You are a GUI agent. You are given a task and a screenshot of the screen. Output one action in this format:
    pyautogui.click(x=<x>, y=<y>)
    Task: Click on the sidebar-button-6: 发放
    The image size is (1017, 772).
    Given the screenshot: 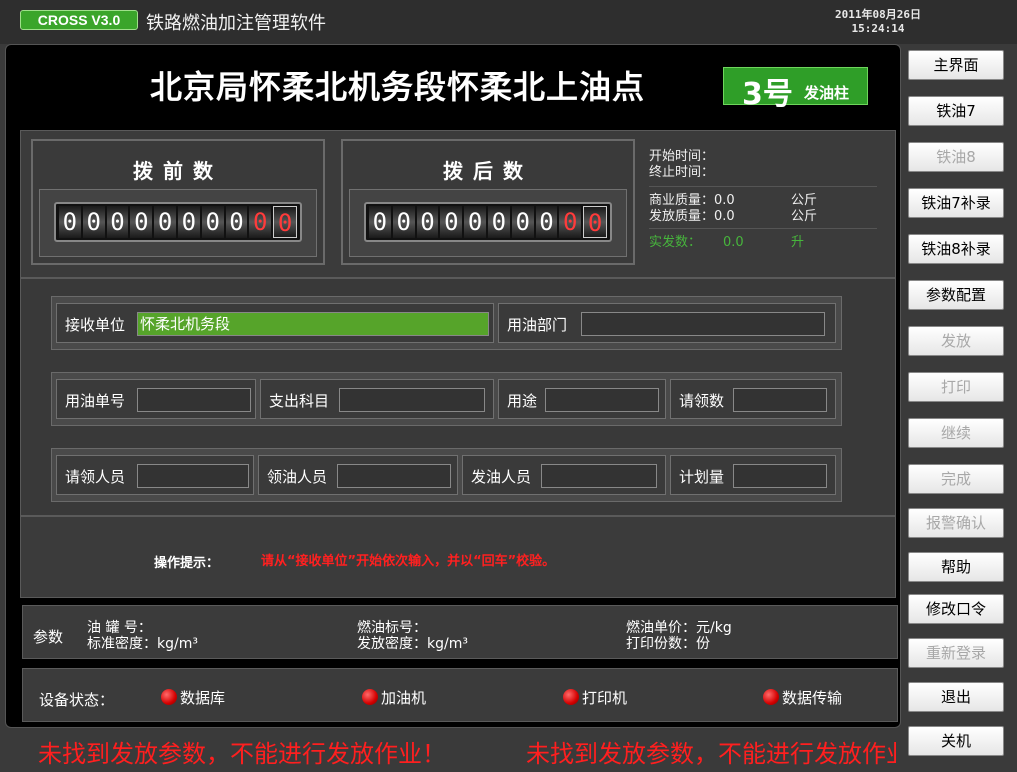 What is the action you would take?
    pyautogui.click(x=956, y=341)
    